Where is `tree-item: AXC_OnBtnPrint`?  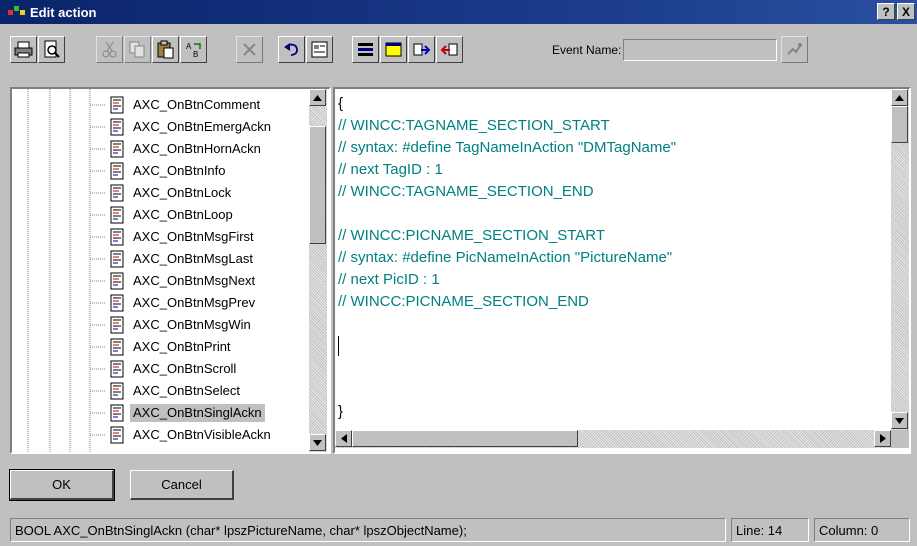
tree-item: AXC_OnBtnPrint is located at coordinates (171, 347).